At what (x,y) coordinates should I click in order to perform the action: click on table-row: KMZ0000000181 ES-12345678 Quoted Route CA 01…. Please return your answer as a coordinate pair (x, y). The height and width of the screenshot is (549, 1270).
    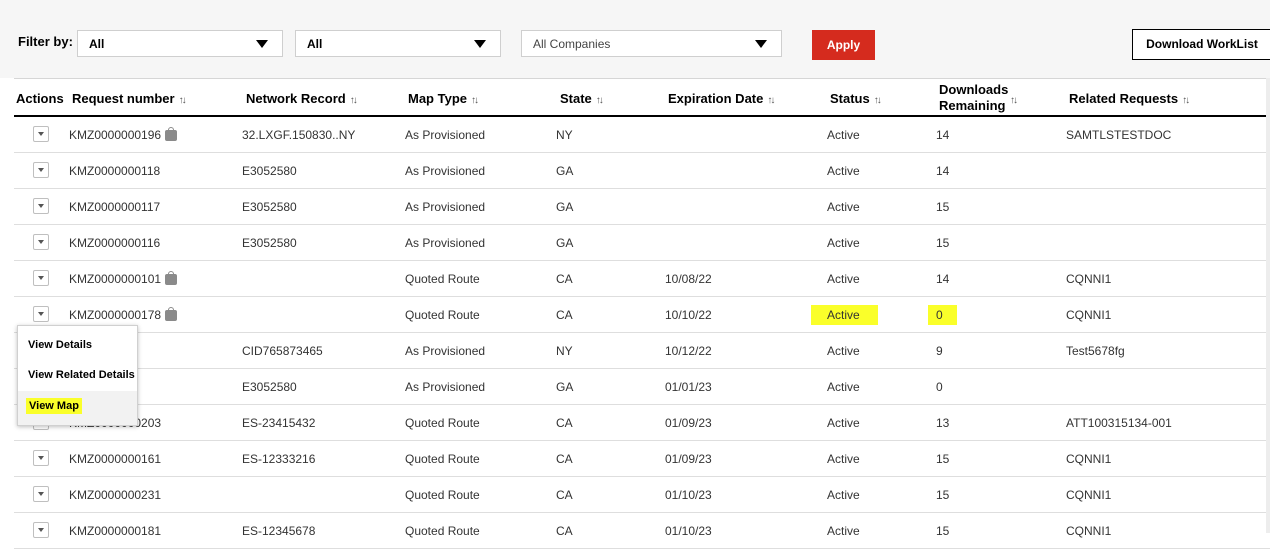
    Looking at the image, I should click on (642, 531).